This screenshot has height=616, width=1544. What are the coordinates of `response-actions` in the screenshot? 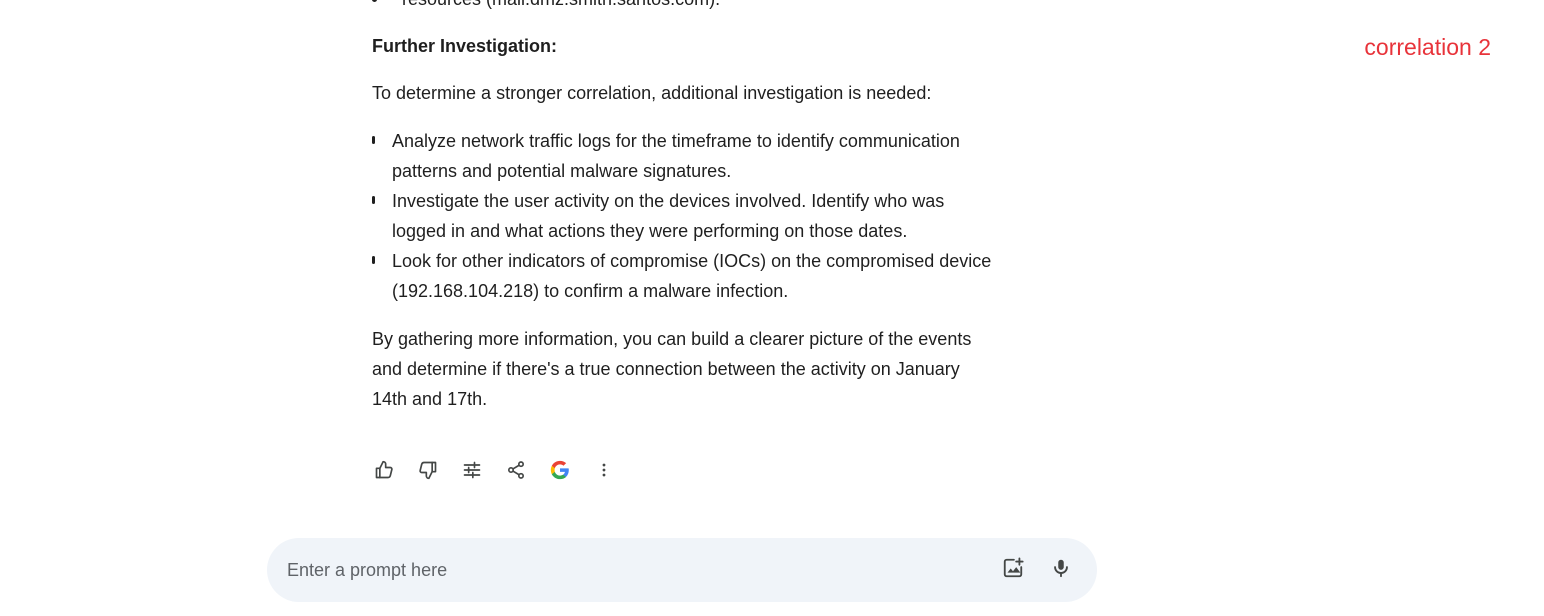 It's located at (498, 470).